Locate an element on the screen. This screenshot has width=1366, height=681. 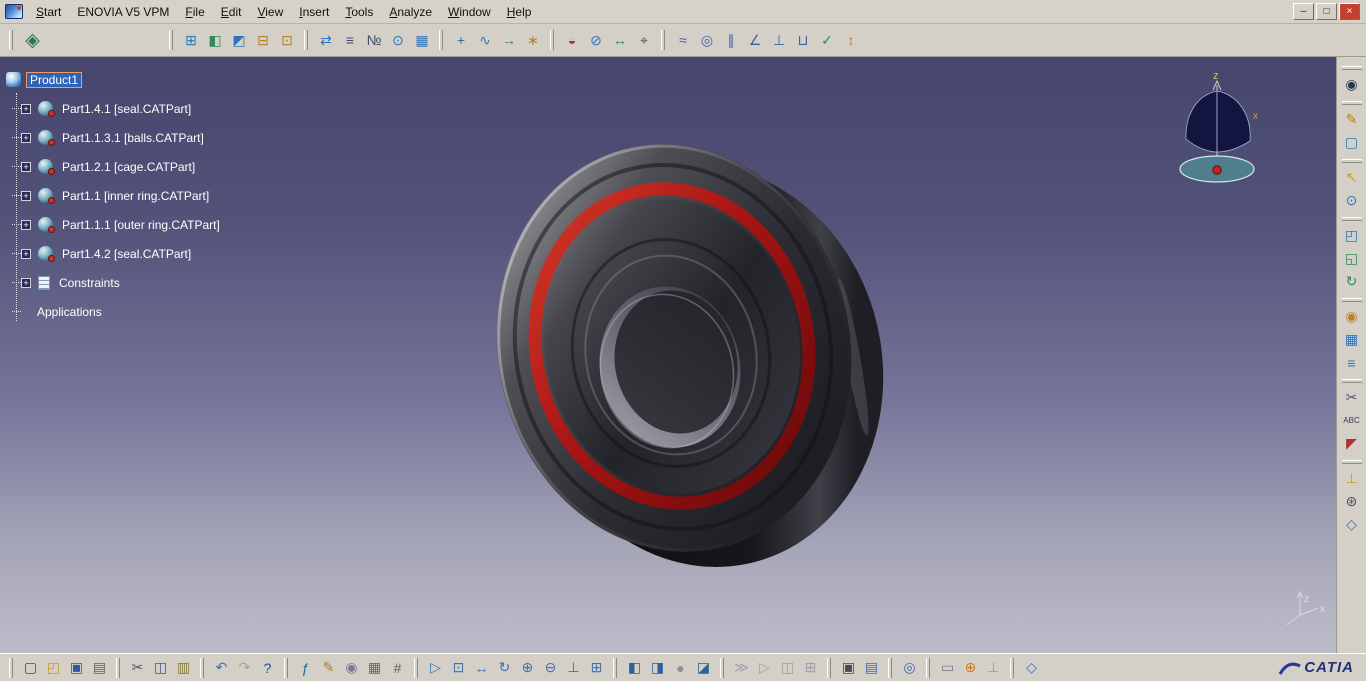
measure-item-icon: ▭ is located at coordinates (947, 667).